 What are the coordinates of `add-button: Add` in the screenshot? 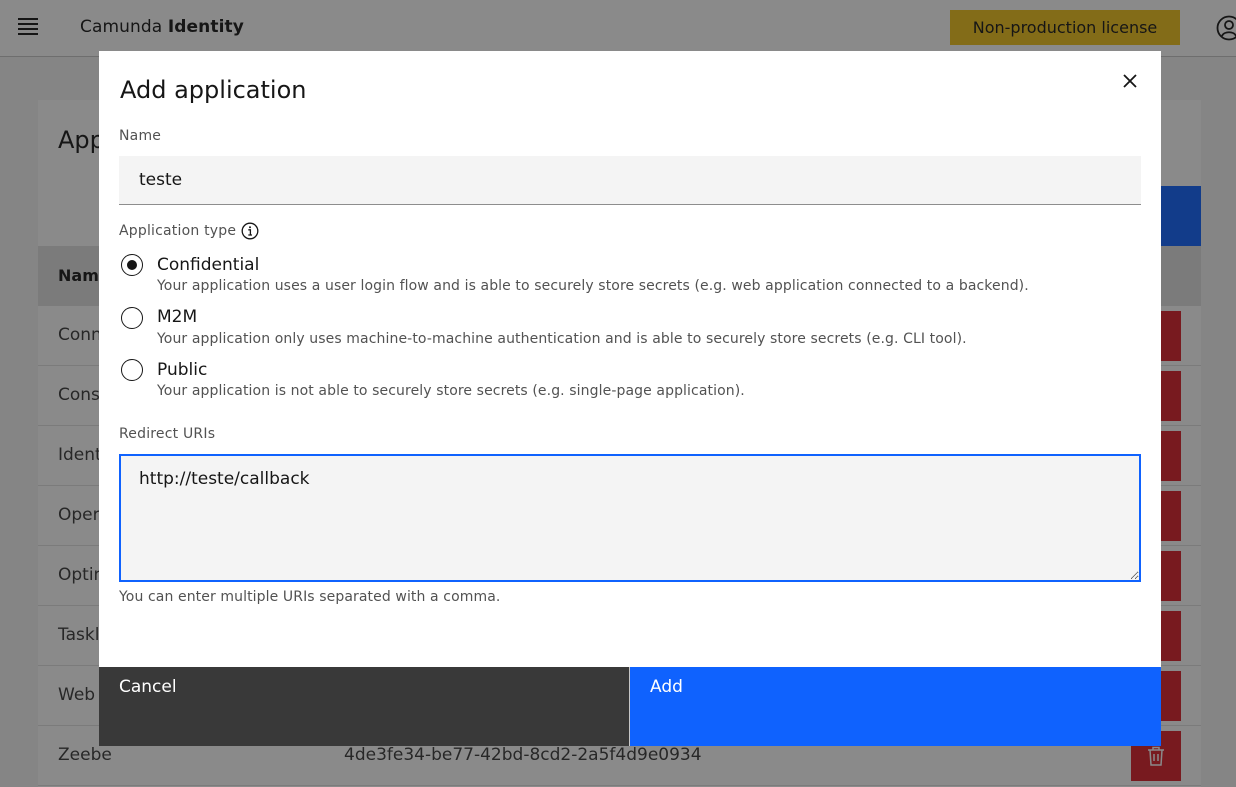 It's located at (895, 706).